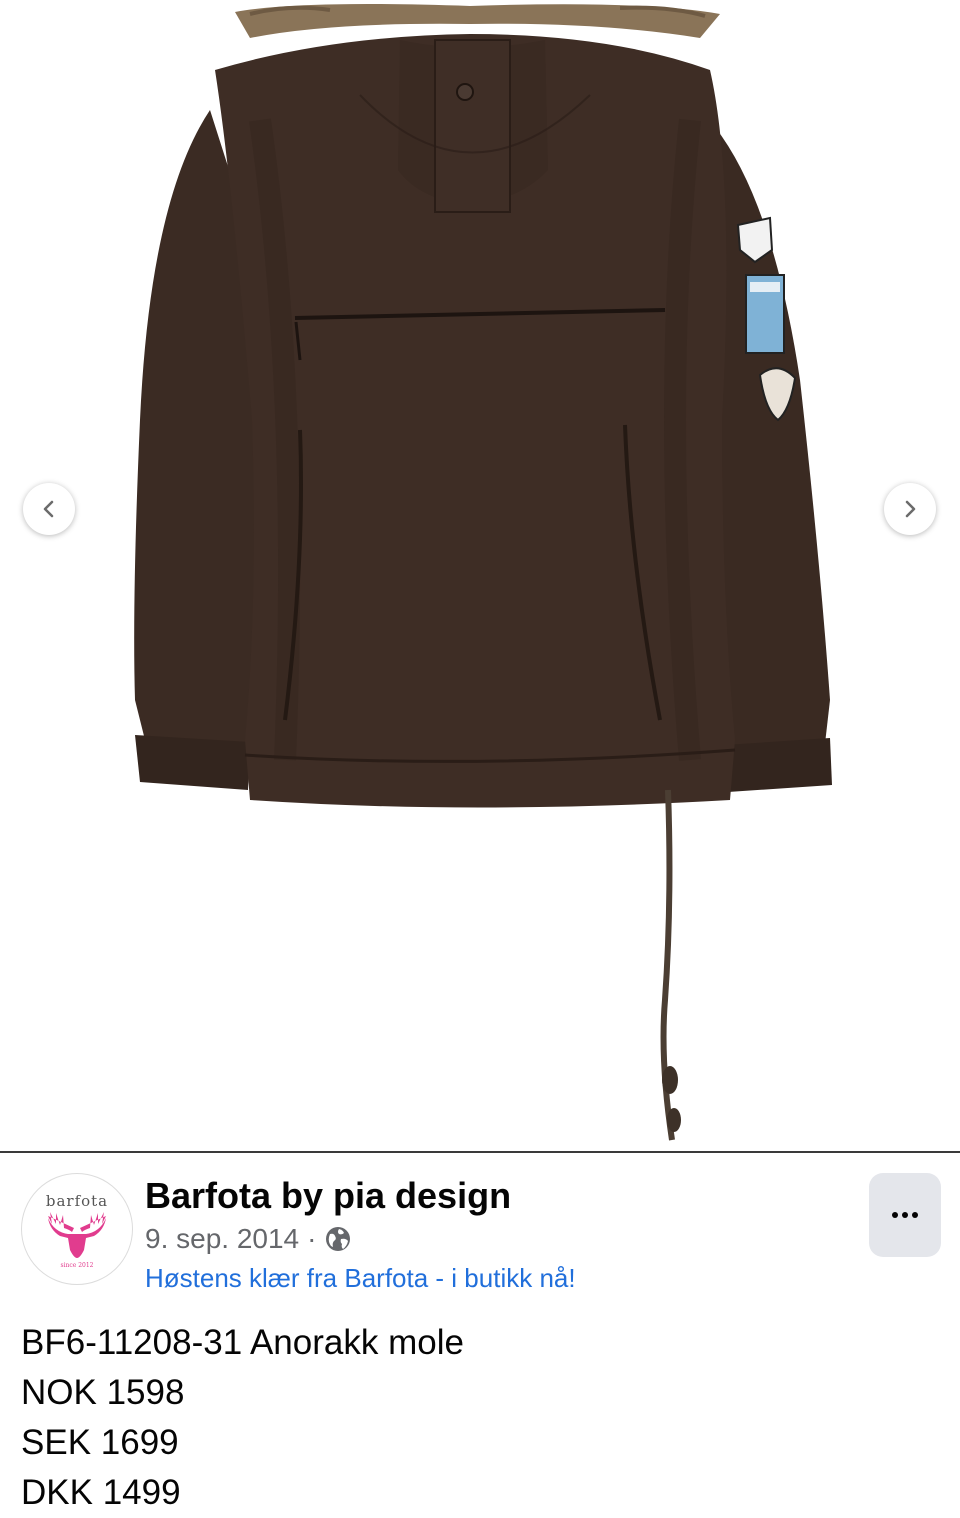 The height and width of the screenshot is (1518, 960). I want to click on page-name-link: Barfota by pia design, so click(328, 1196).